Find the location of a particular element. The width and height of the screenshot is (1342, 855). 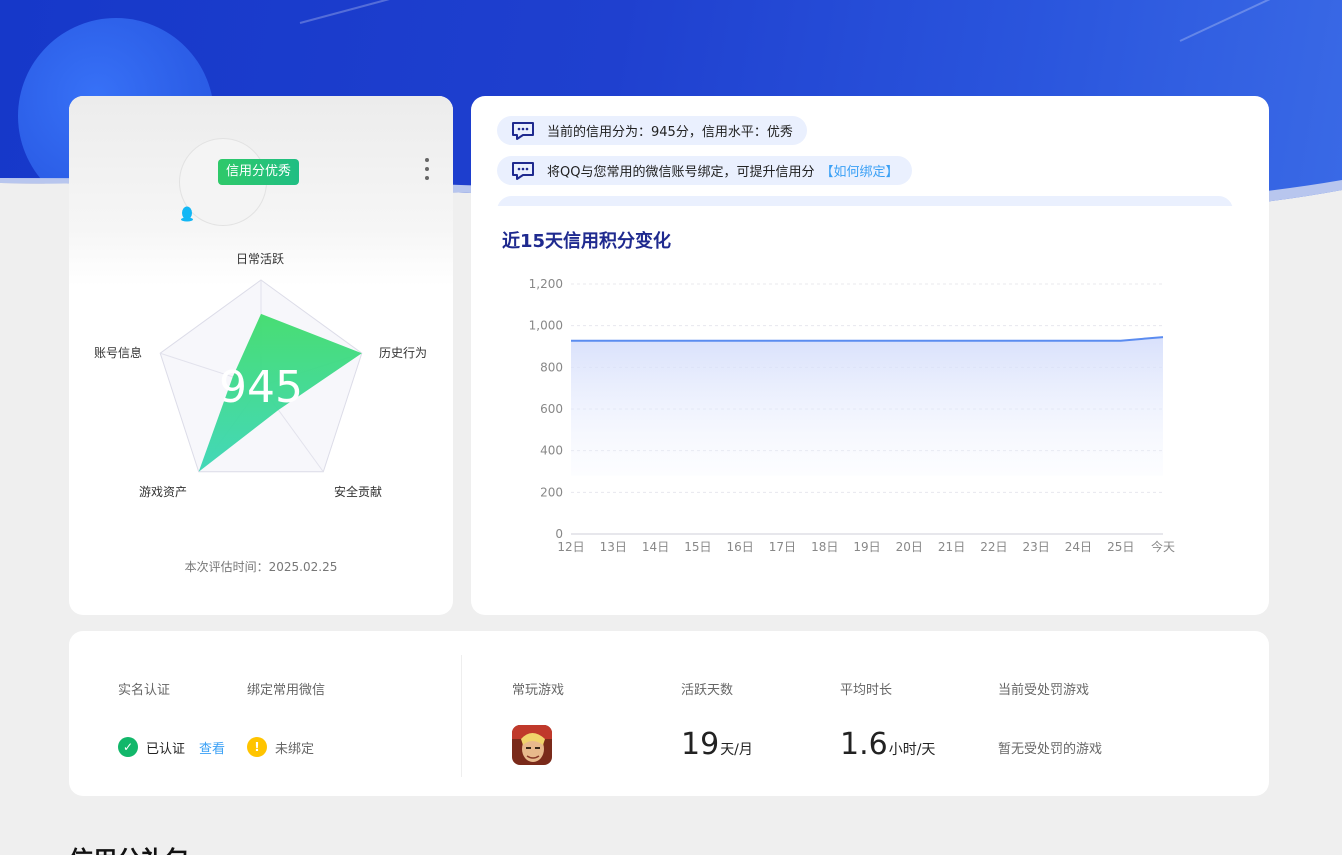

x-tick-label: 25日 is located at coordinates (1120, 547).